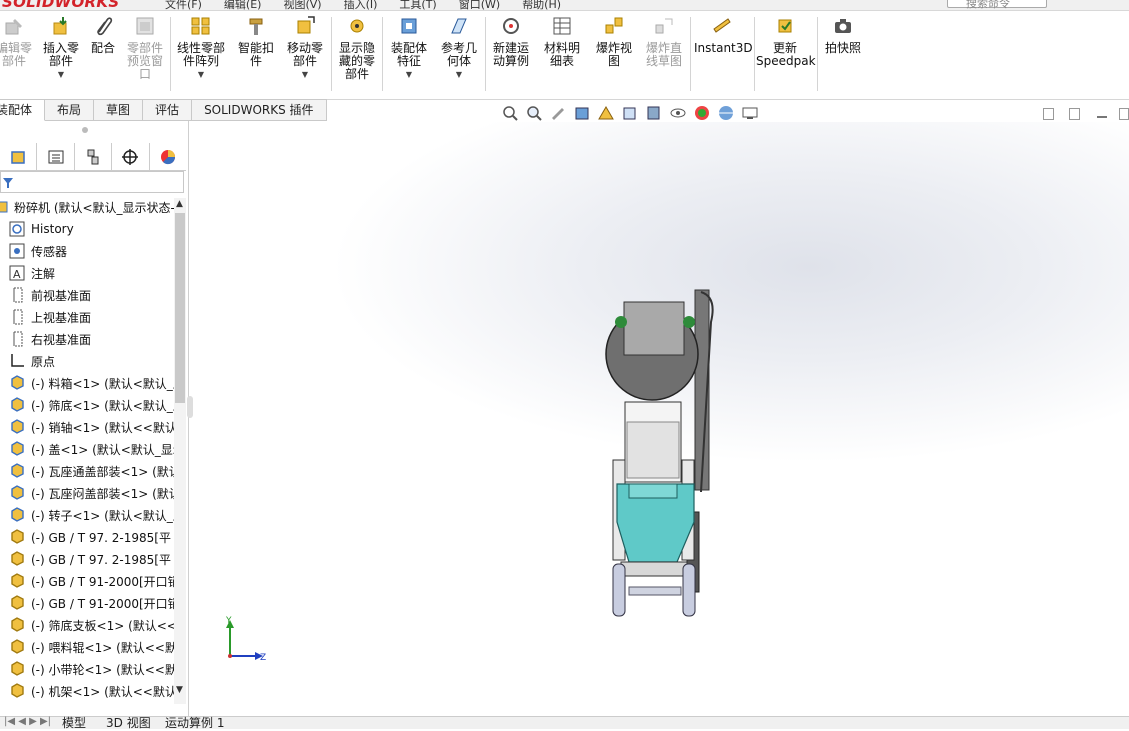  Describe the element at coordinates (190, 407) in the screenshot. I see `panel-collapse-handle` at that location.